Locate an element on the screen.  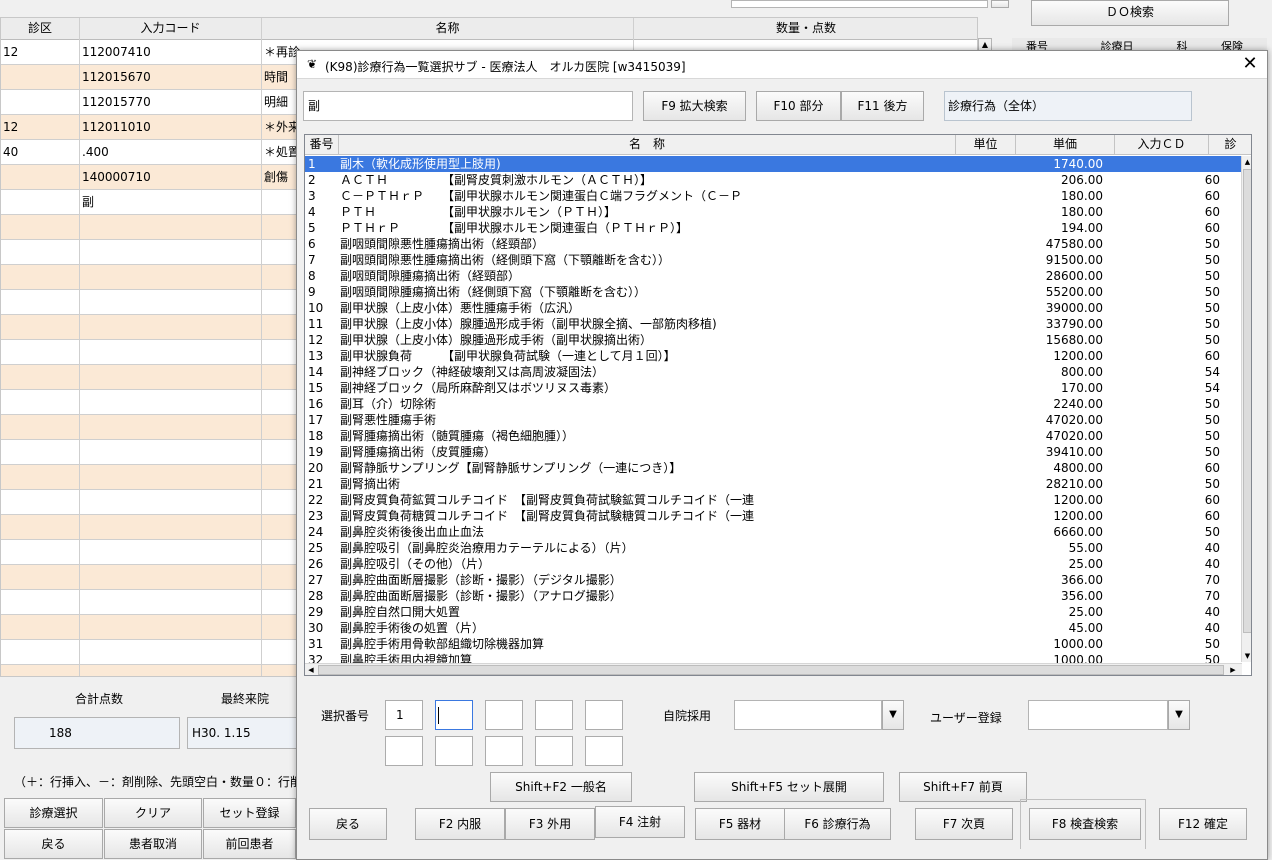
table-row: 16 副耳（介）切除術 2240.00 50 is located at coordinates (773, 404).